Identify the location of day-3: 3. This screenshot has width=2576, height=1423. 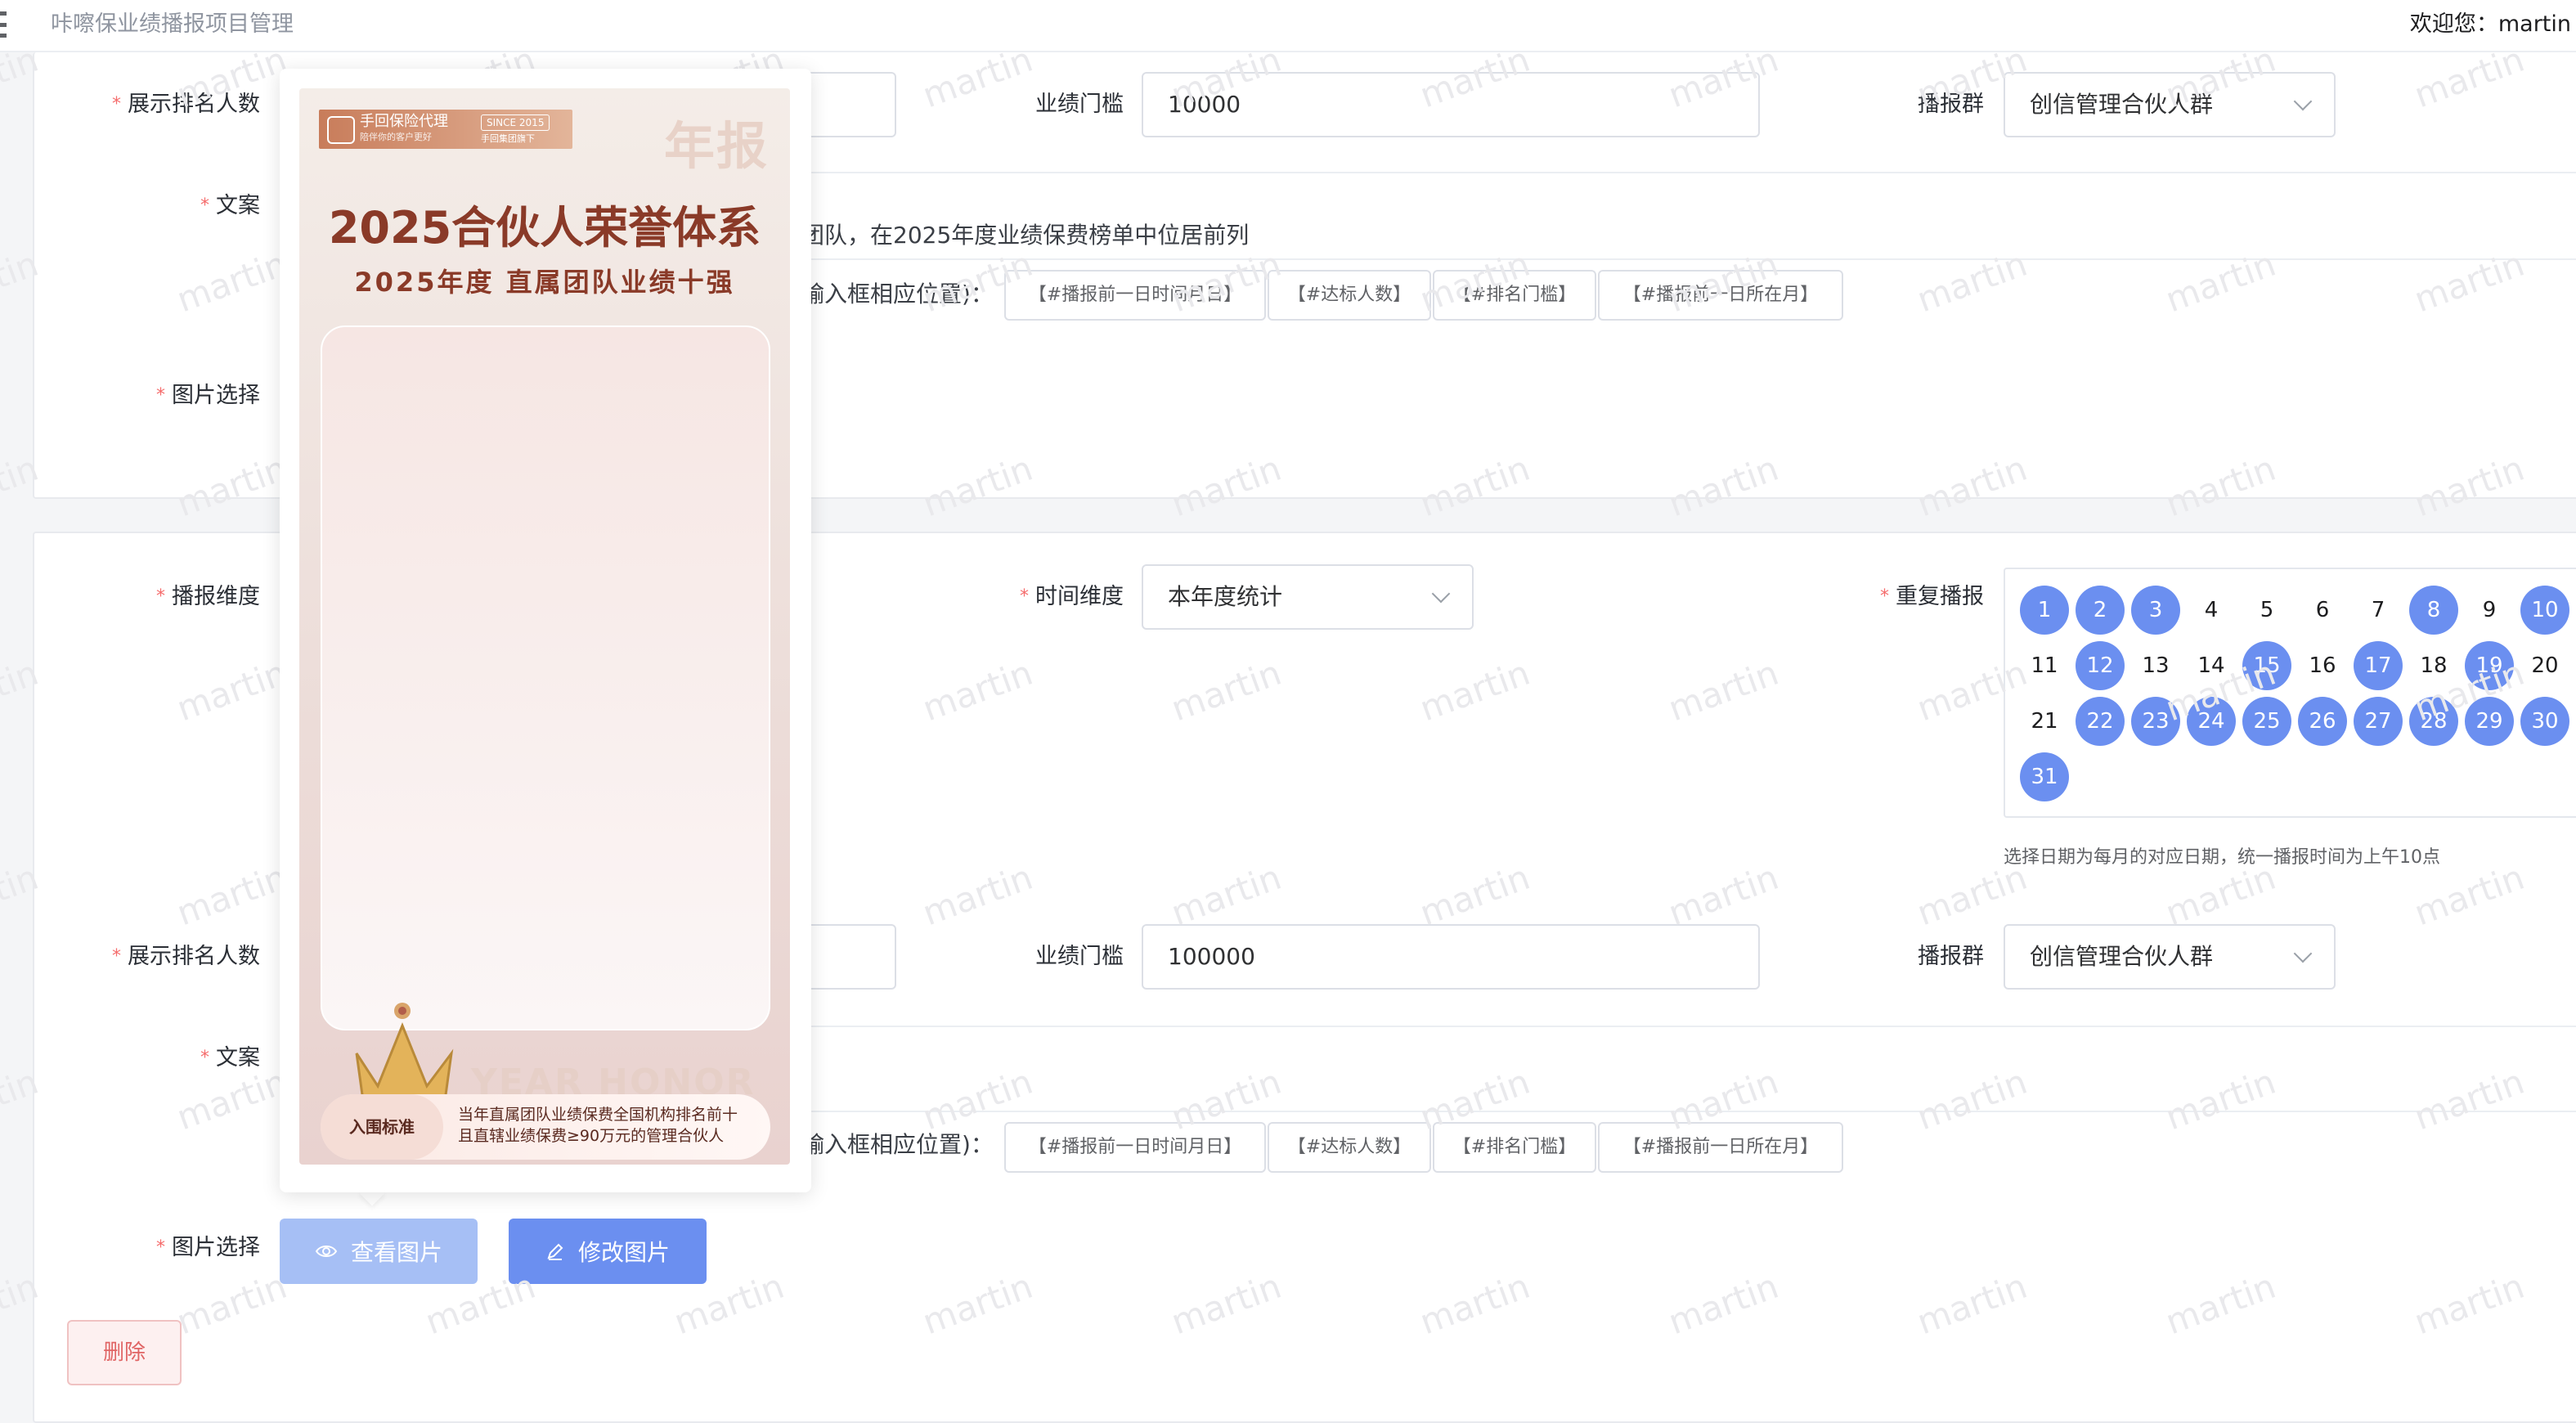
(2155, 610).